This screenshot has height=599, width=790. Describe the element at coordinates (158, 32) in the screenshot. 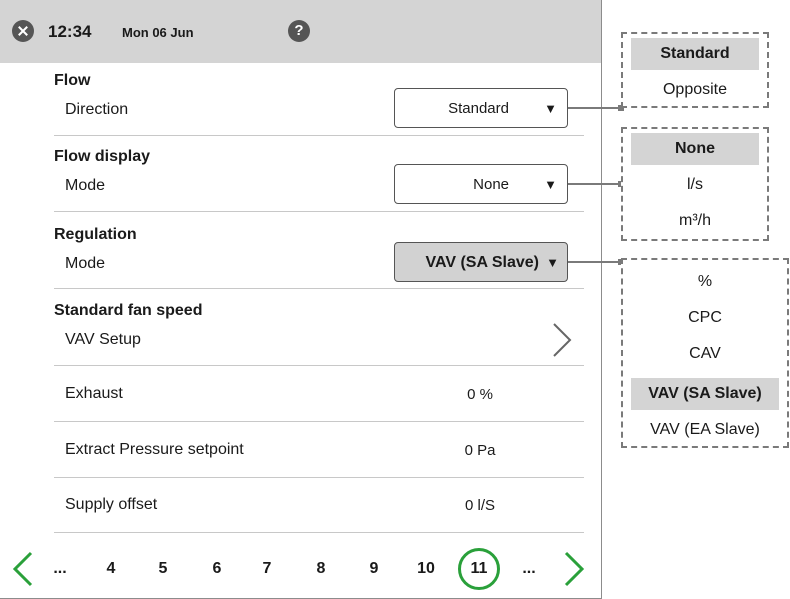

I see `clock-date: Mon 06 Jun` at that location.